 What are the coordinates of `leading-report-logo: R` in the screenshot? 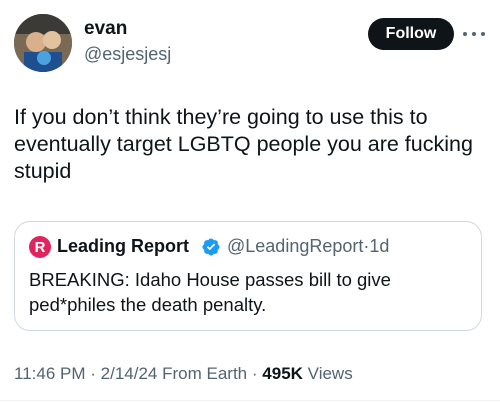 It's located at (40, 247).